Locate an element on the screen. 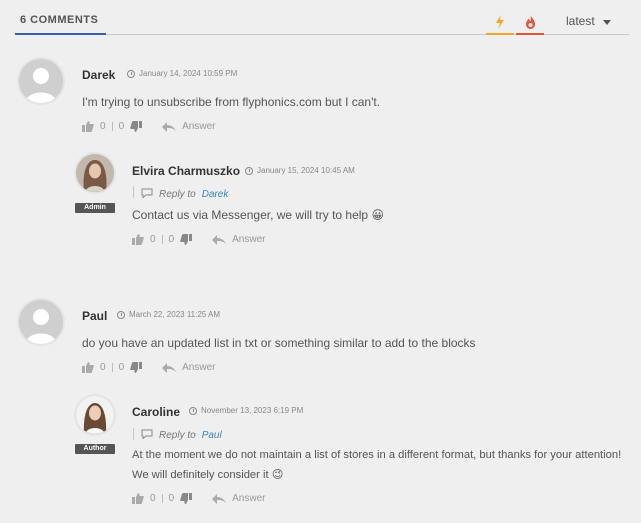 This screenshot has width=641, height=523. comment-date: March 22, 2023 11:25 AM is located at coordinates (168, 314).